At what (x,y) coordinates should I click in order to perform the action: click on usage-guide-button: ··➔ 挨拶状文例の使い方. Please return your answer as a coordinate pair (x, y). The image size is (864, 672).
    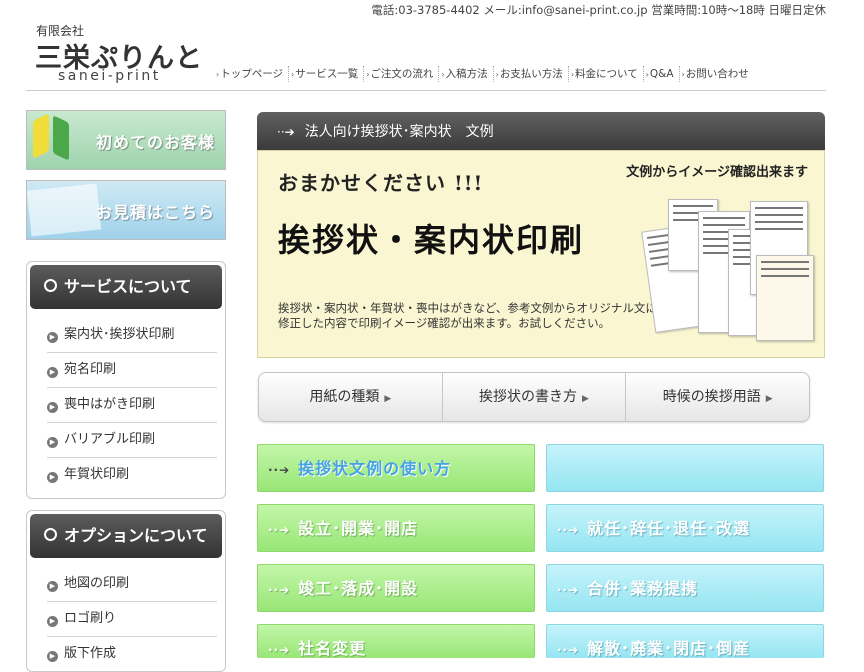
    Looking at the image, I should click on (396, 468).